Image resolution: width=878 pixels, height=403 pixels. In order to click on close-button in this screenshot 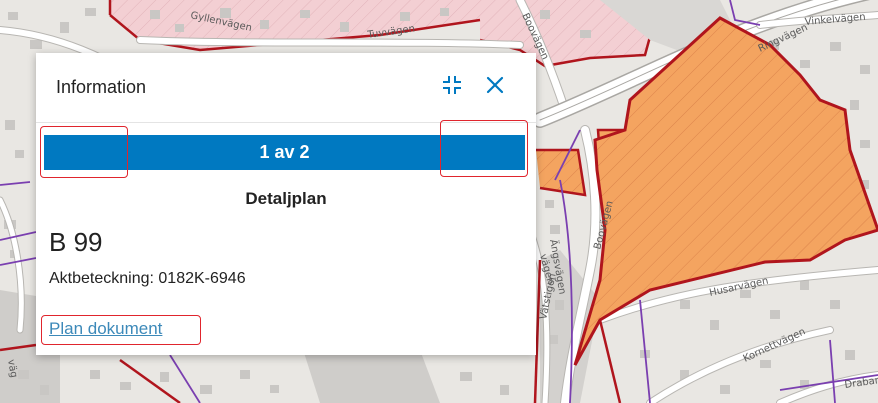, I will do `click(495, 87)`.